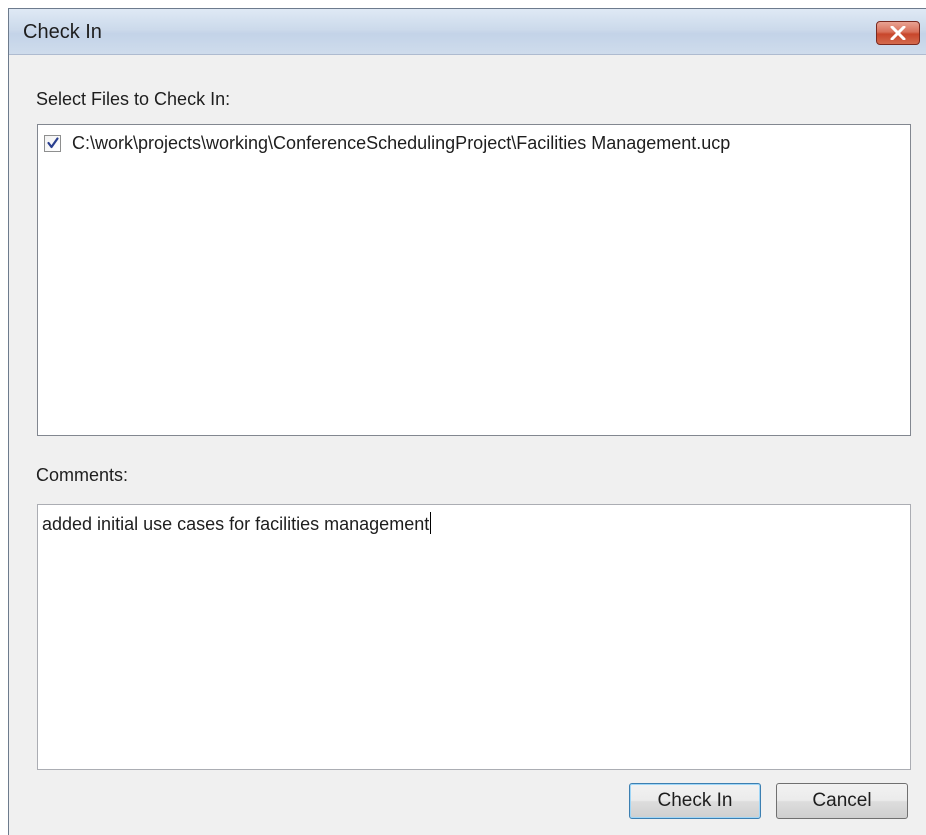 The image size is (926, 835). Describe the element at coordinates (695, 801) in the screenshot. I see `check-in-button: Check In` at that location.